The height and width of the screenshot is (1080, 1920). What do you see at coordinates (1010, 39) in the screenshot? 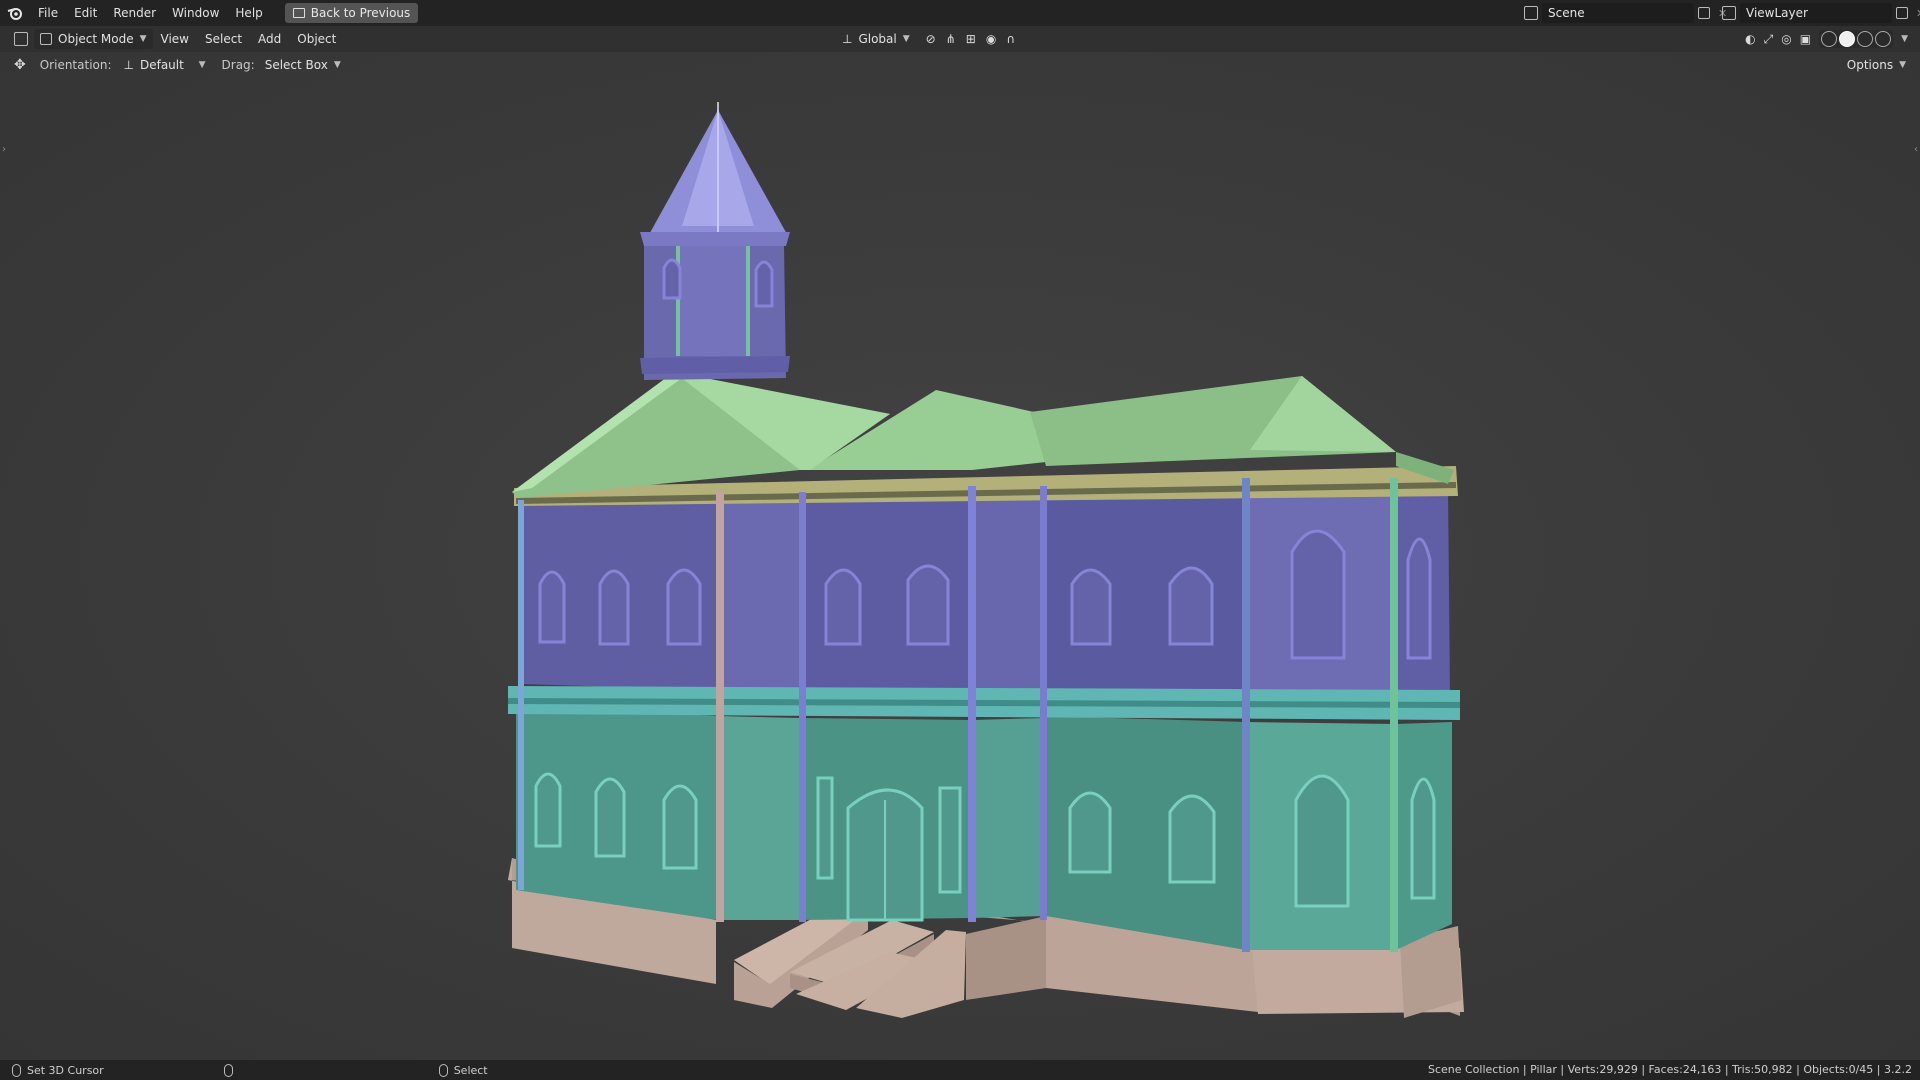
I see `falloff-icon: ∩` at bounding box center [1010, 39].